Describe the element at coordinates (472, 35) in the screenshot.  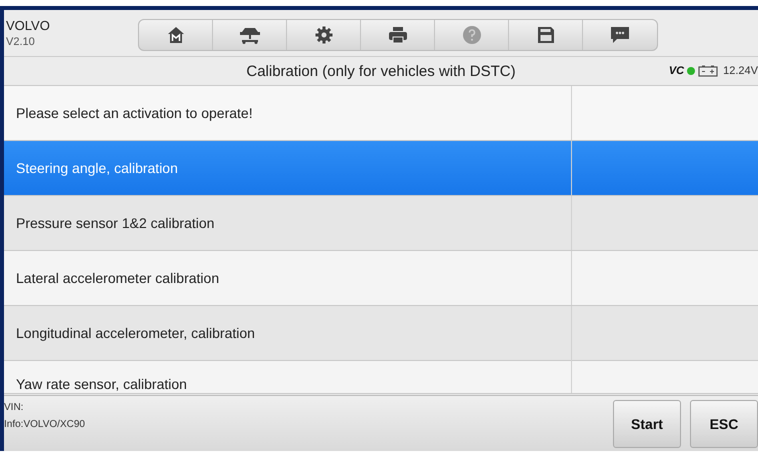
I see `help-icon` at that location.